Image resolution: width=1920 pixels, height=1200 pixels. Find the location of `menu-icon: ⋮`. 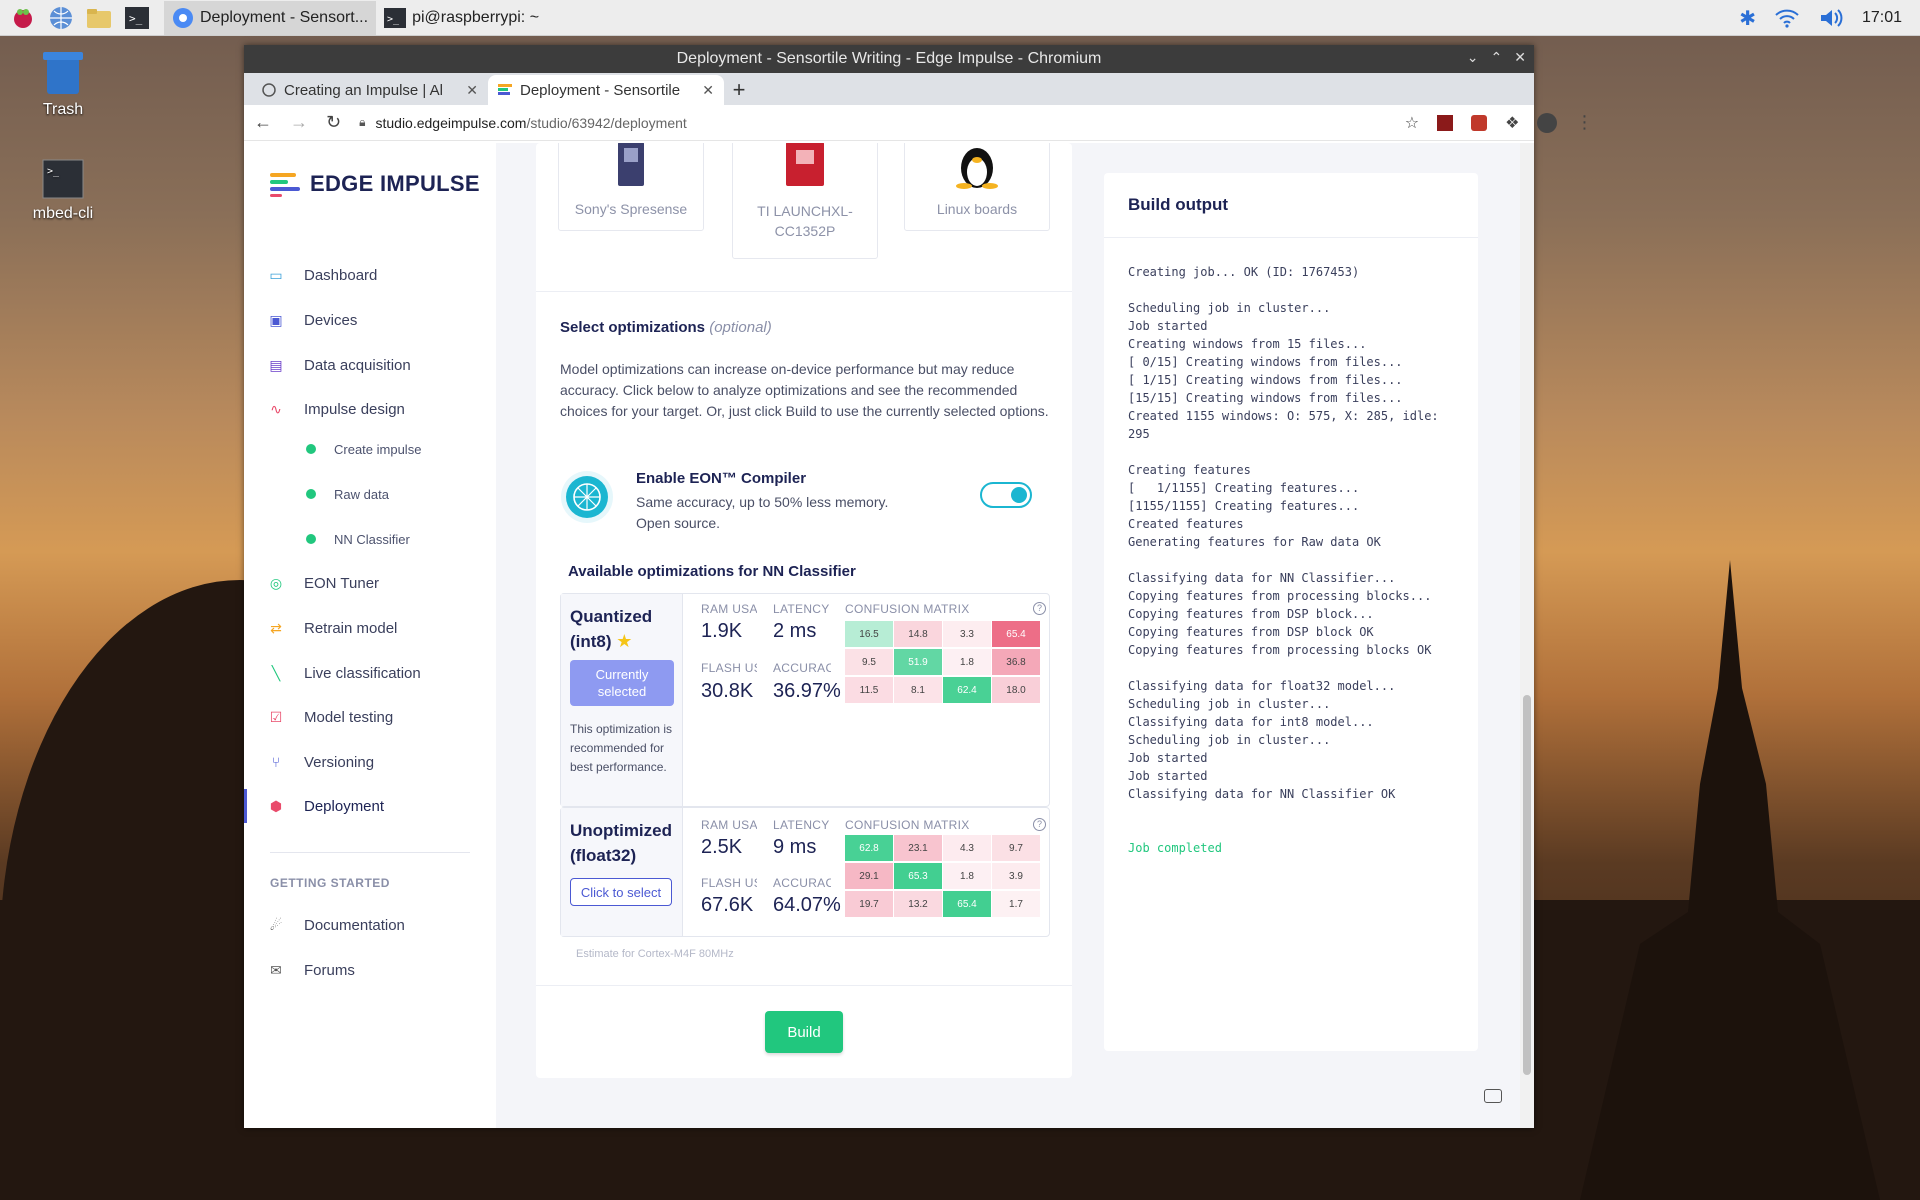

menu-icon: ⋮ is located at coordinates (1584, 122).